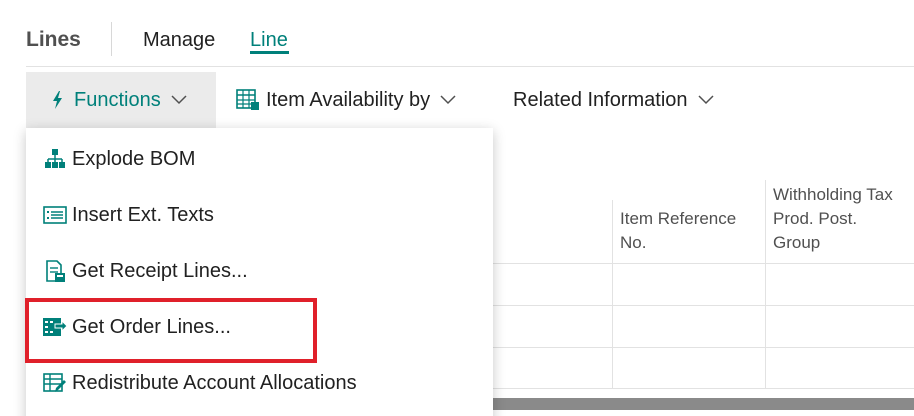  What do you see at coordinates (134, 159) in the screenshot?
I see `menu-item-label: Explode BOM` at bounding box center [134, 159].